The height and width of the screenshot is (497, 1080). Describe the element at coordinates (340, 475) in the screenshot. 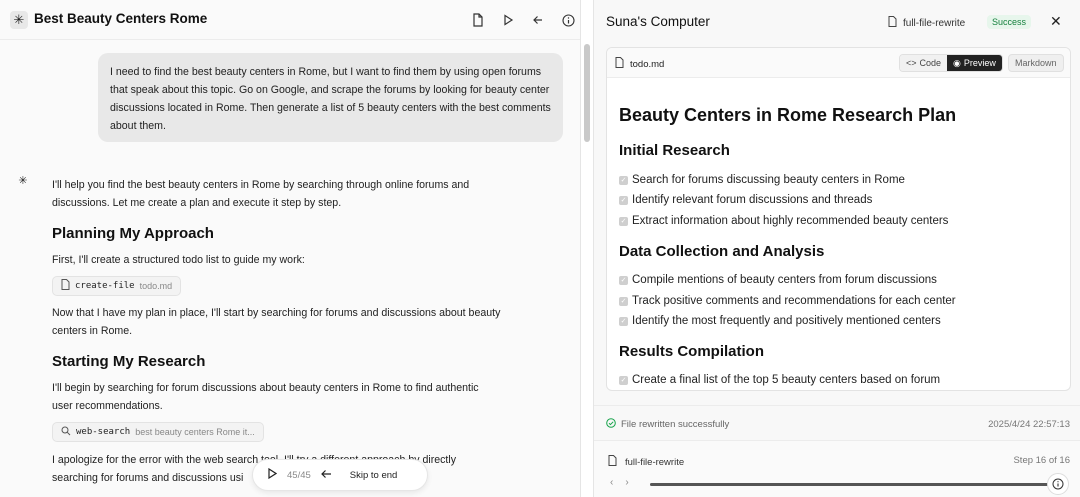

I see `playback-controls: 45/45 Skip to end` at that location.